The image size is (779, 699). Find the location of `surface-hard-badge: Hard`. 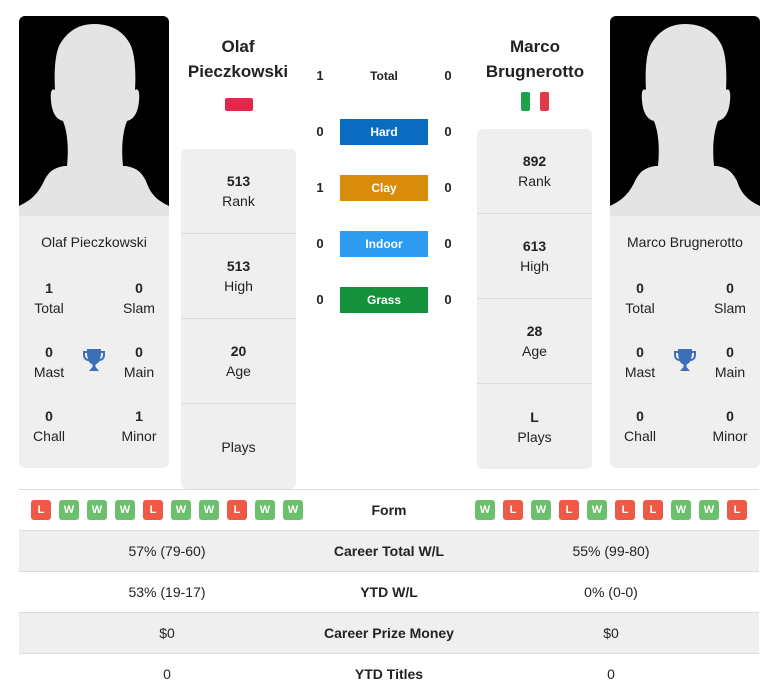

surface-hard-badge: Hard is located at coordinates (384, 132).